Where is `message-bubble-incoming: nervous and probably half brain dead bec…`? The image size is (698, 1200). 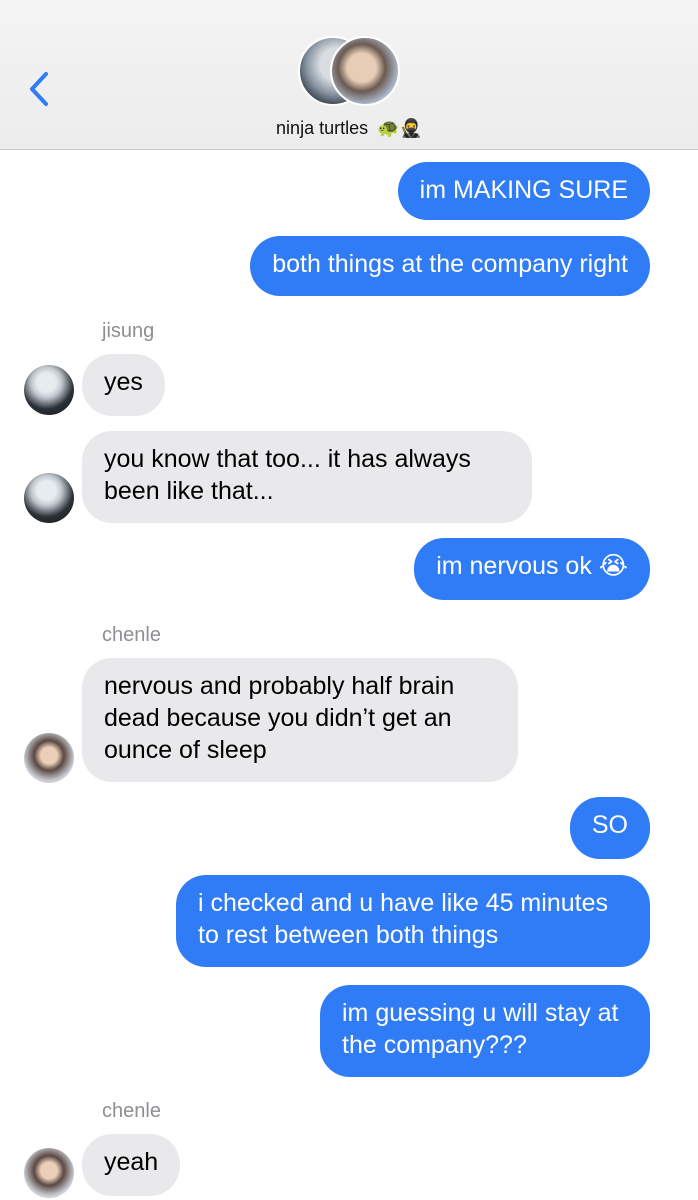 message-bubble-incoming: nervous and probably half brain dead bec… is located at coordinates (300, 720).